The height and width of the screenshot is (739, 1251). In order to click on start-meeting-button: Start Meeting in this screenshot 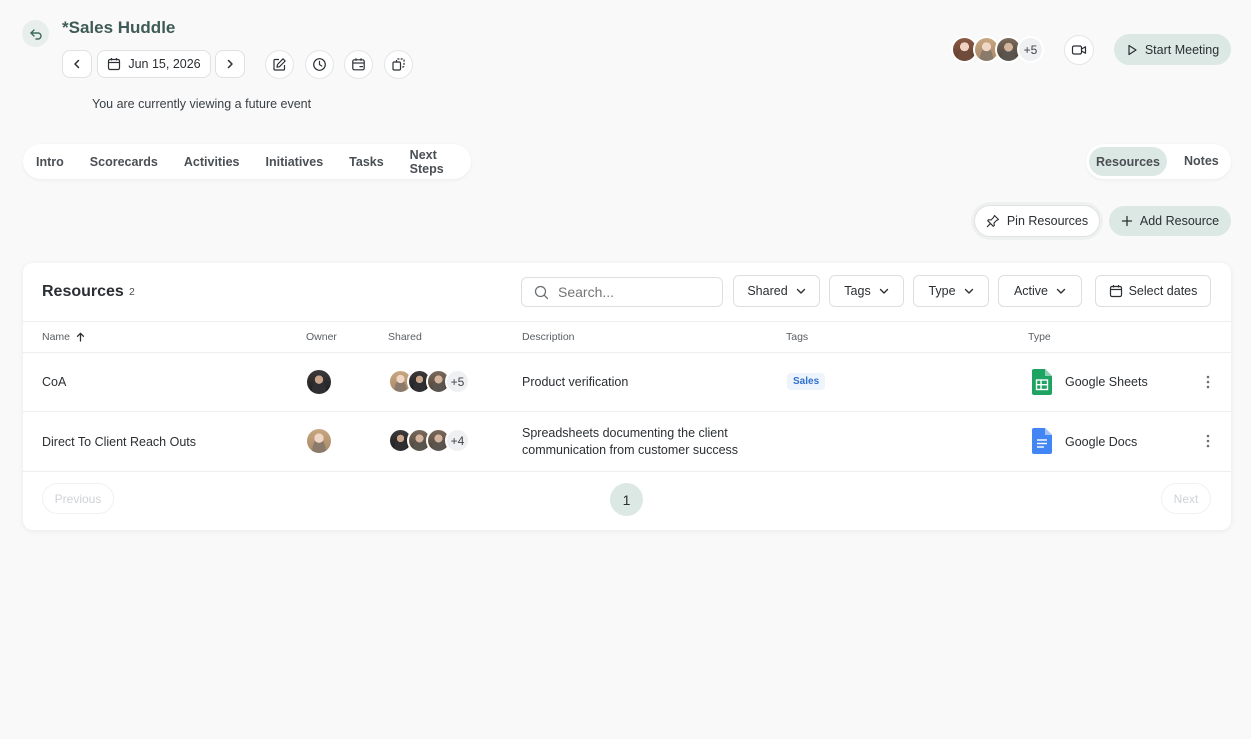, I will do `click(1172, 49)`.